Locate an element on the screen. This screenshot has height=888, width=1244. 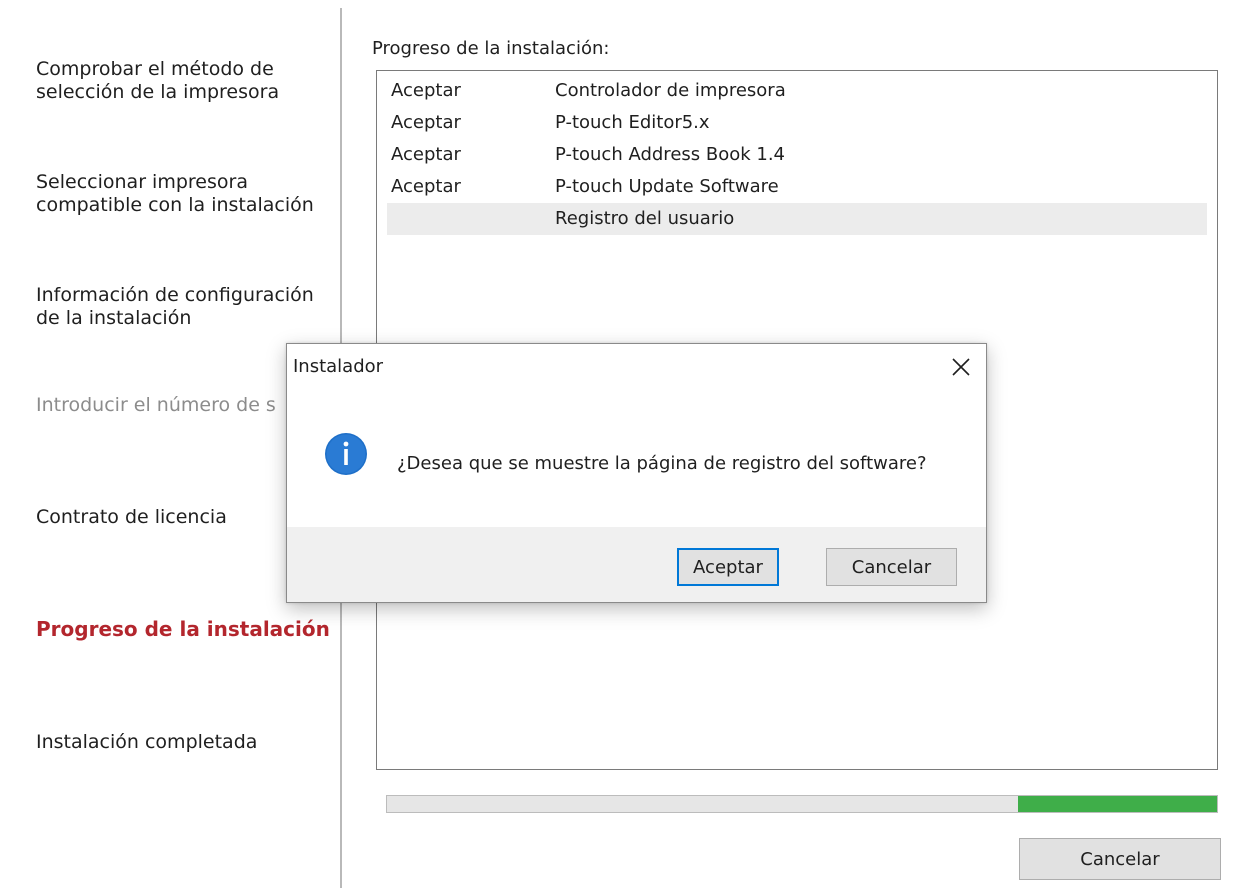
step-label: selección de la impresora is located at coordinates (158, 92).